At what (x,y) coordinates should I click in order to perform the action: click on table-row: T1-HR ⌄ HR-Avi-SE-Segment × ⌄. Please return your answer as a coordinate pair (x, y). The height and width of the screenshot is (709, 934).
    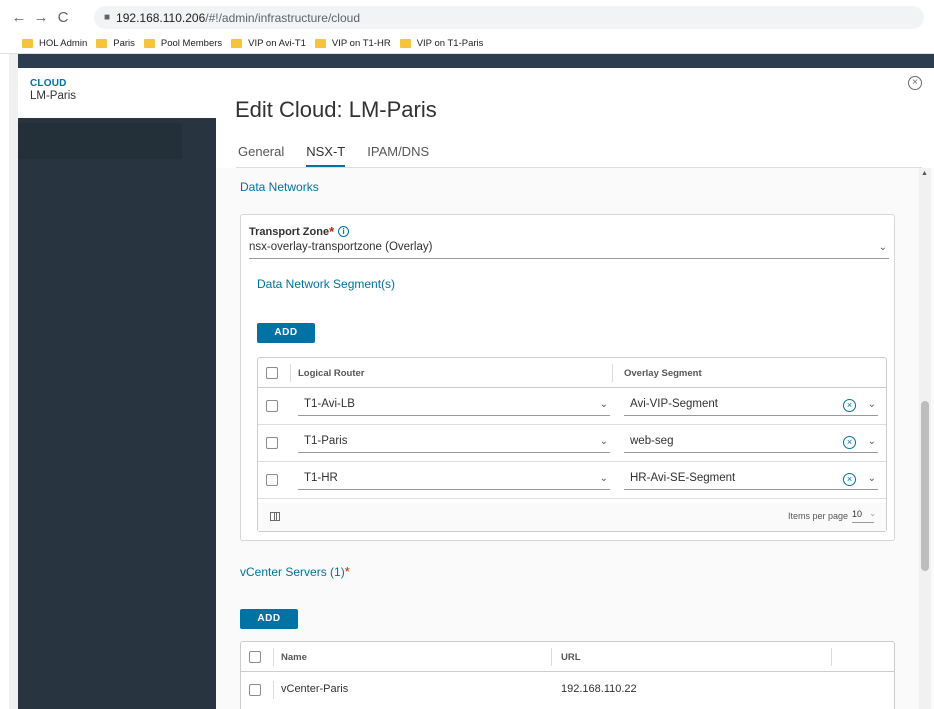
    Looking at the image, I should click on (572, 480).